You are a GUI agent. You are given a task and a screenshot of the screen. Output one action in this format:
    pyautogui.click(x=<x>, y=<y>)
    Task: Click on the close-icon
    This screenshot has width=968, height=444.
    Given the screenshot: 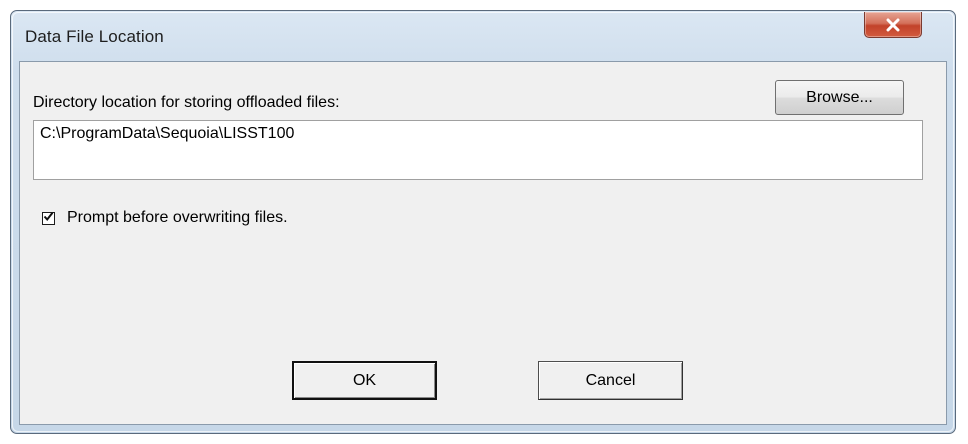 What is the action you would take?
    pyautogui.click(x=893, y=25)
    